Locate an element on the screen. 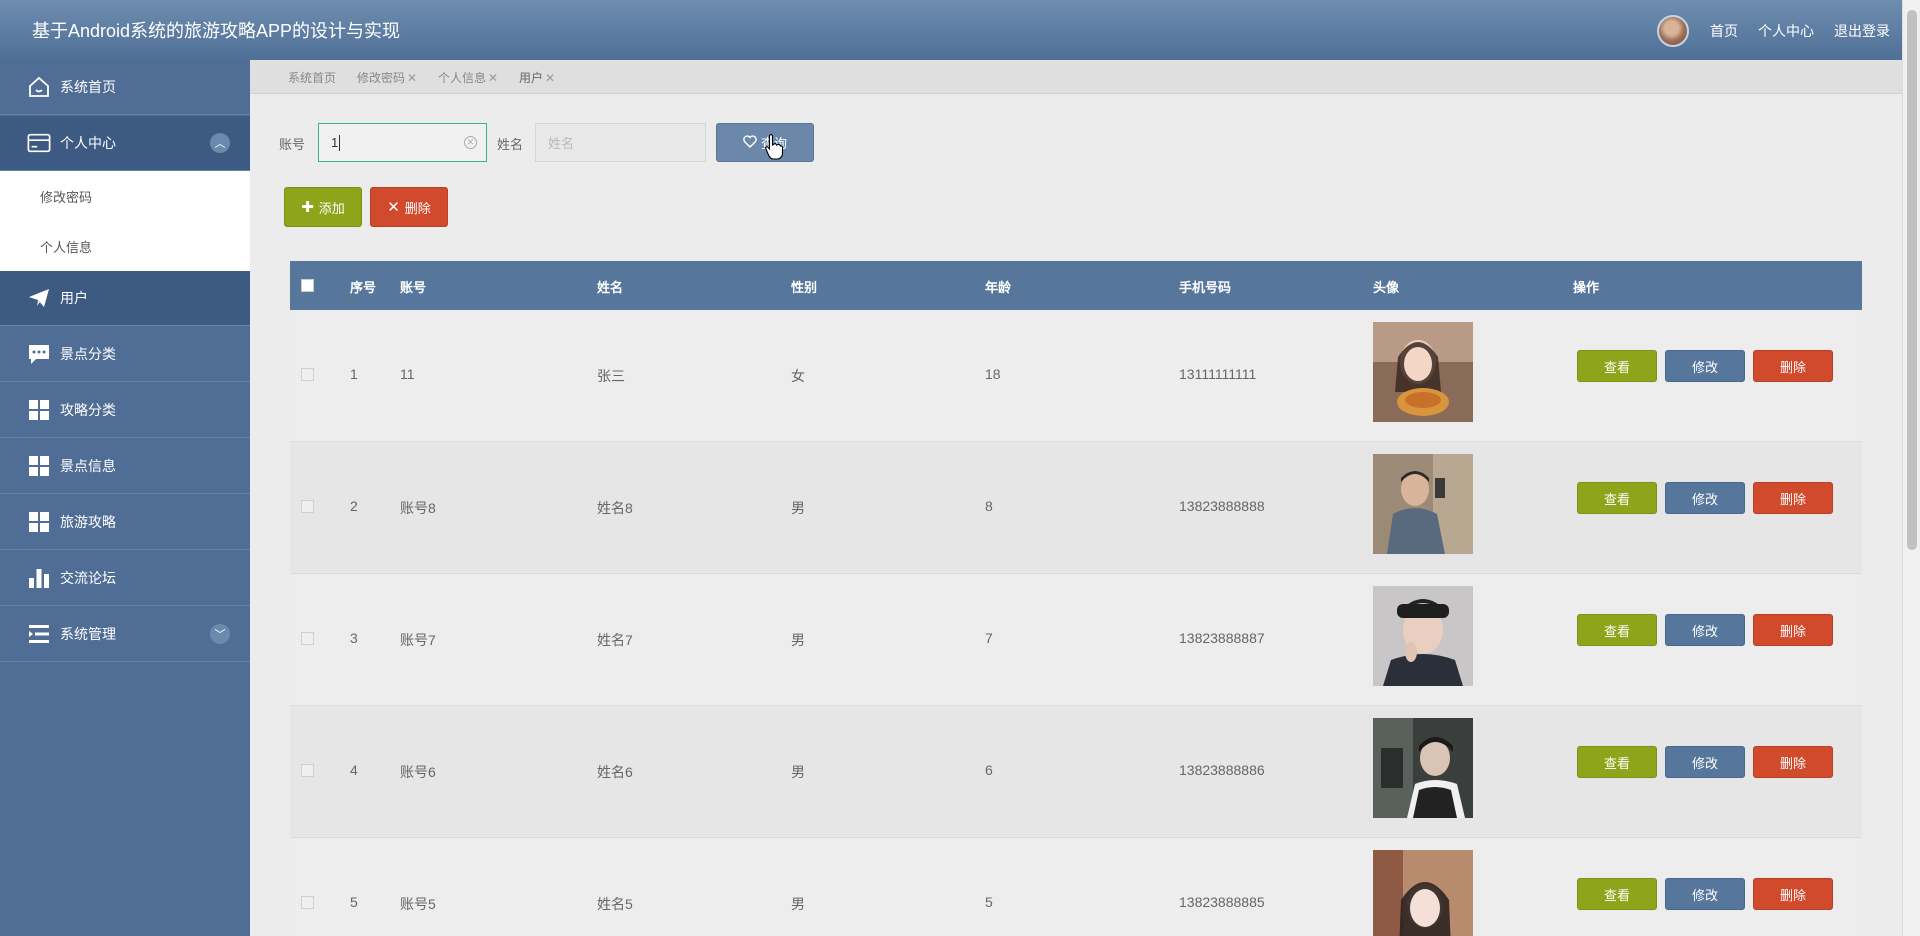 The height and width of the screenshot is (936, 1920). page-scrollbar is located at coordinates (1911, 468).